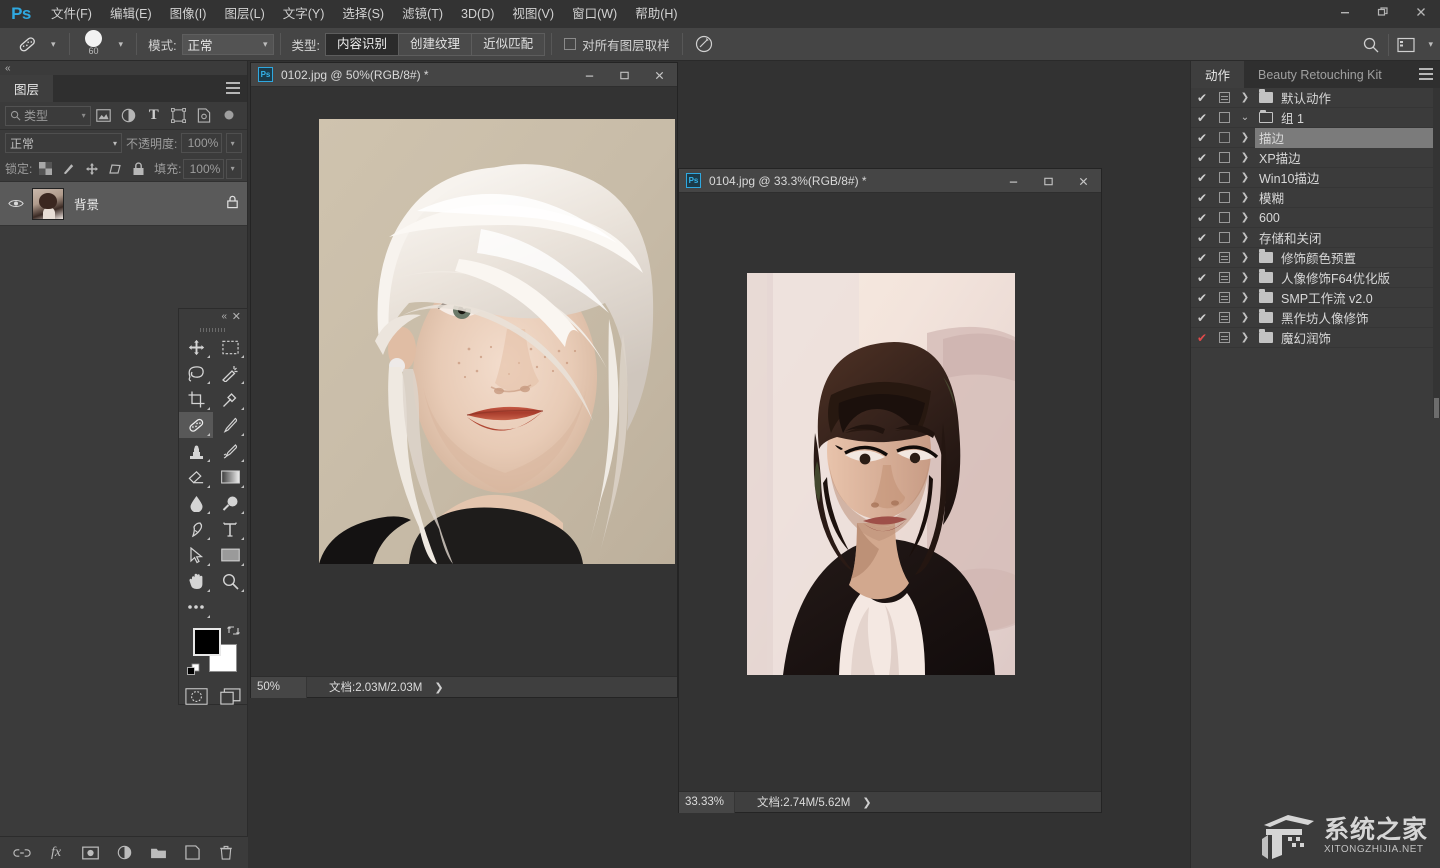  Describe the element at coordinates (196, 425) in the screenshot. I see `spot-healing-brush-tool` at that location.